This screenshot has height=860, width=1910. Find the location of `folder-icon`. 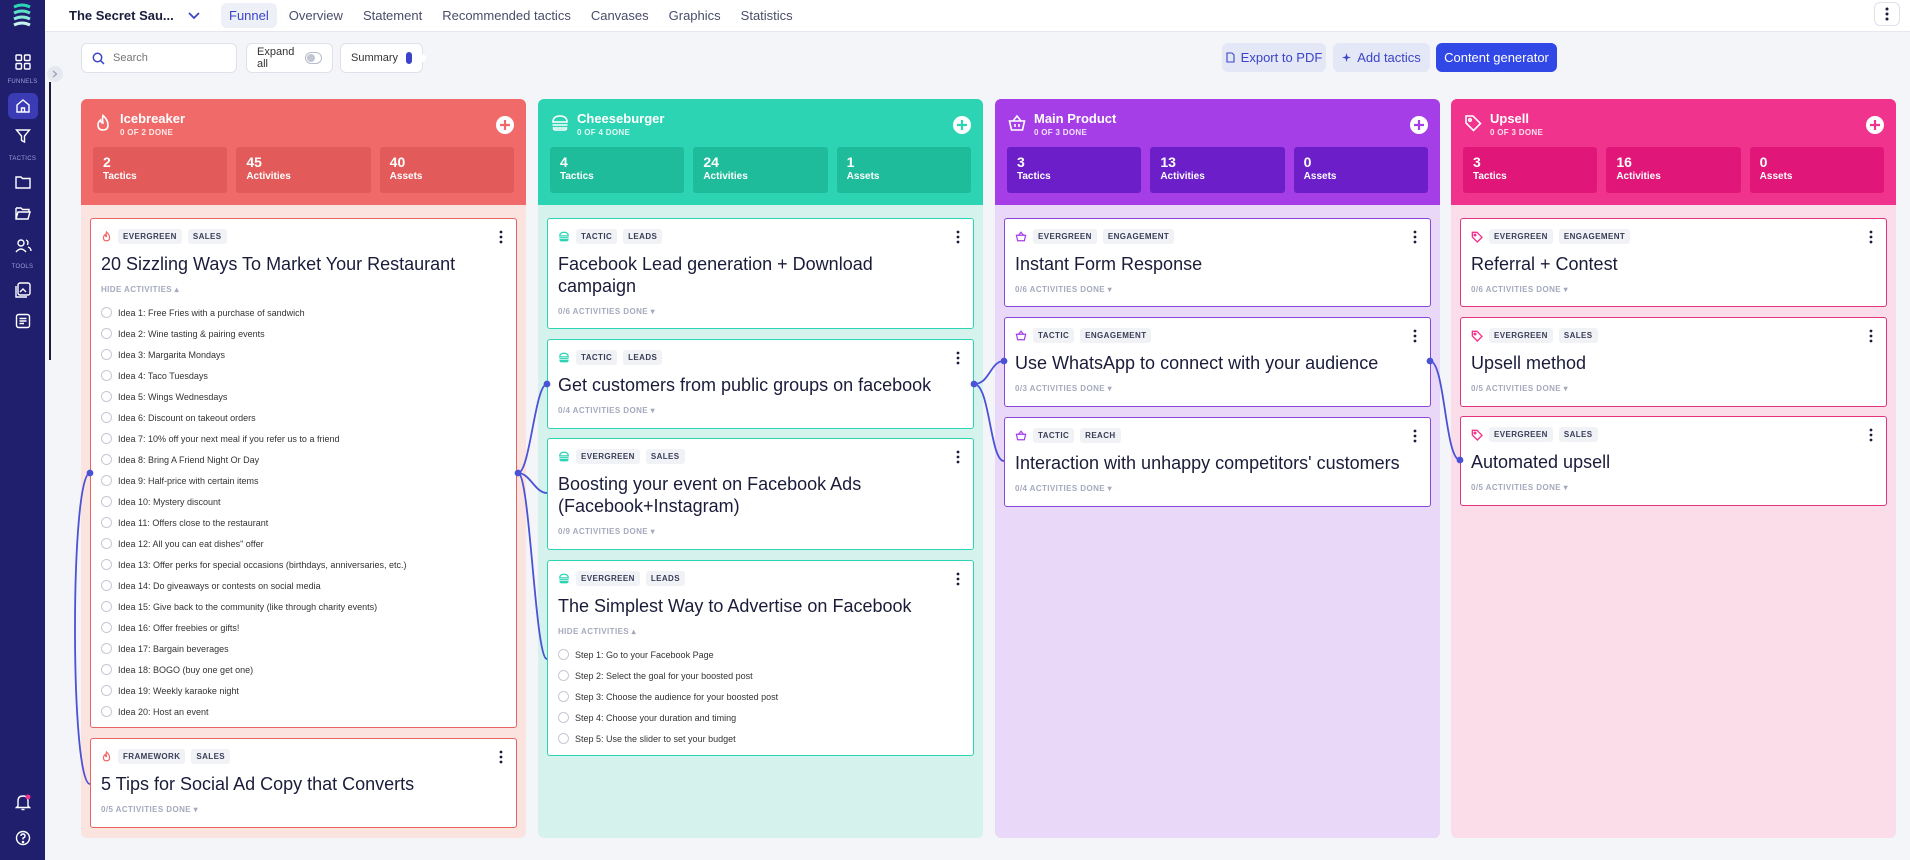

folder-icon is located at coordinates (23, 182).